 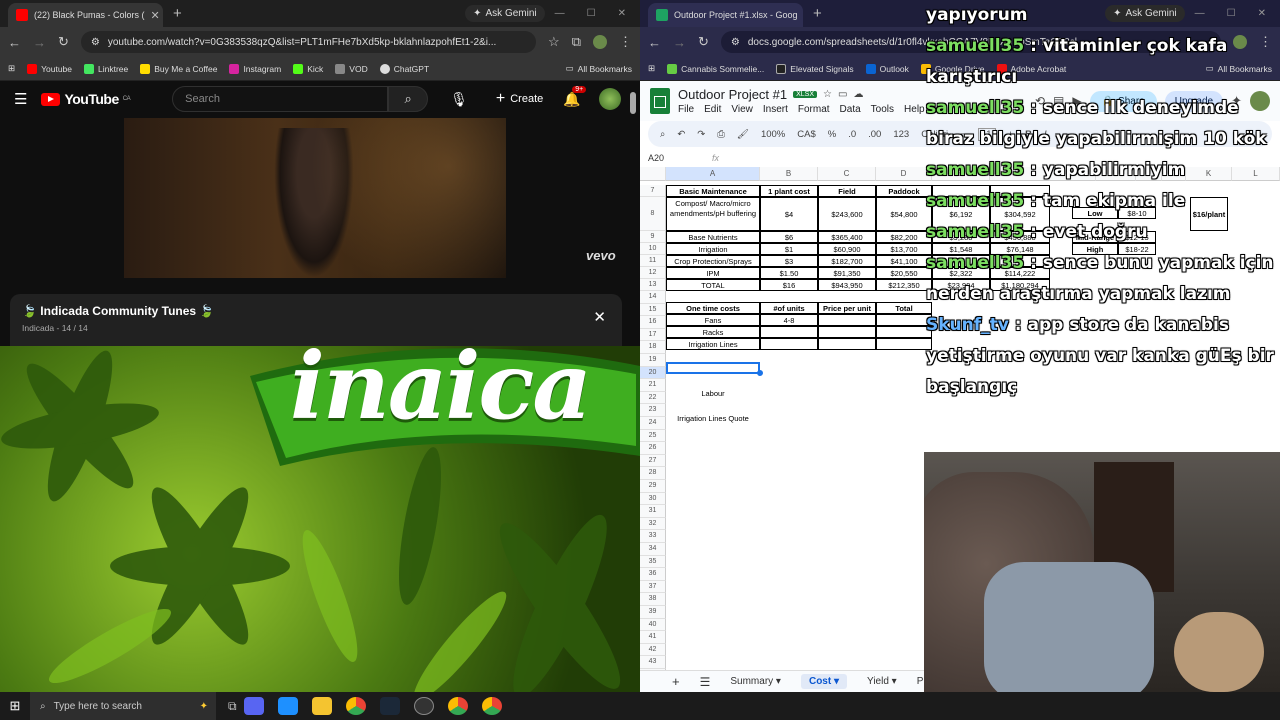 I want to click on back-icon: ←, so click(x=14, y=42).